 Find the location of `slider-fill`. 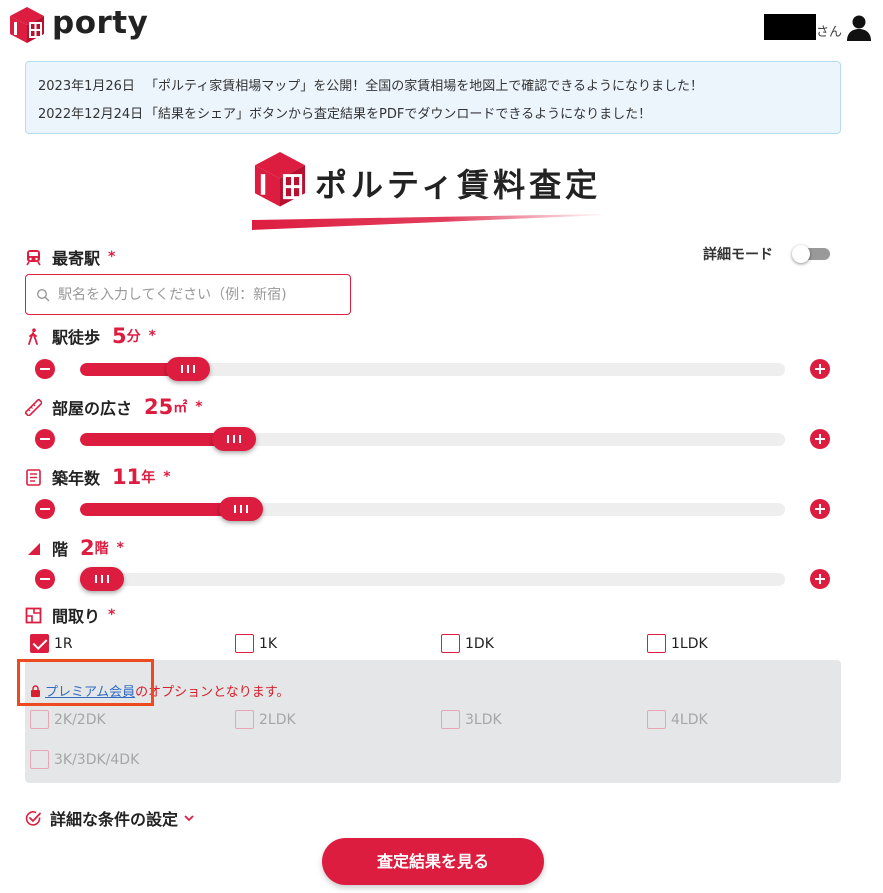

slider-fill is located at coordinates (160, 509).